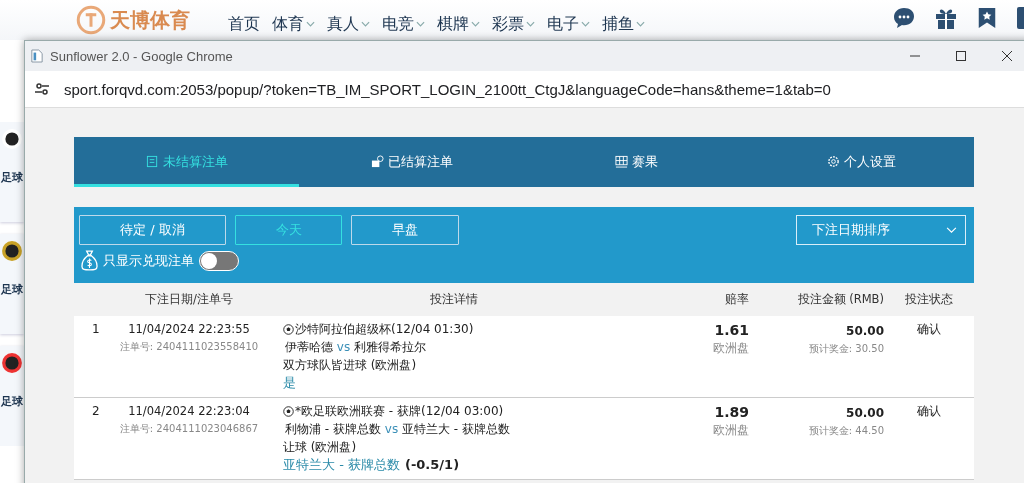 The image size is (1024, 483). What do you see at coordinates (840, 299) in the screenshot?
I see `column-header: 投注金额 (RMB)` at bounding box center [840, 299].